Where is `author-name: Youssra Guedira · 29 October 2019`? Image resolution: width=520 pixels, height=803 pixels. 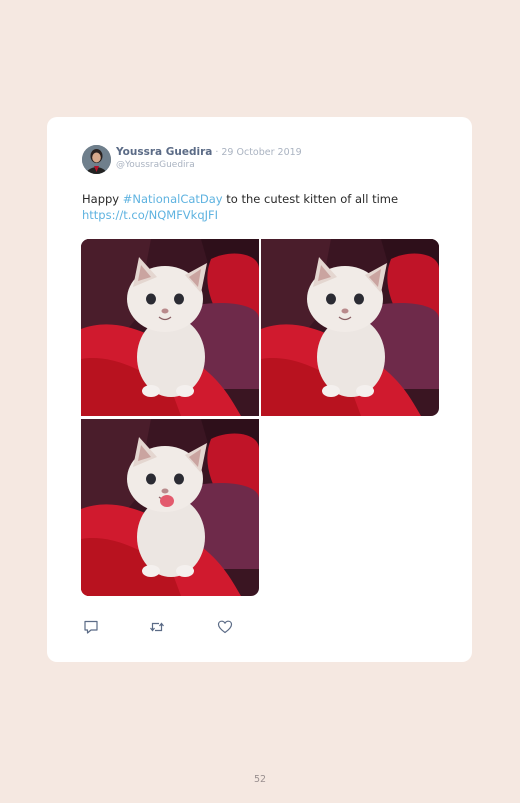
author-name: Youssra Guedira · 29 October 2019 is located at coordinates (209, 152).